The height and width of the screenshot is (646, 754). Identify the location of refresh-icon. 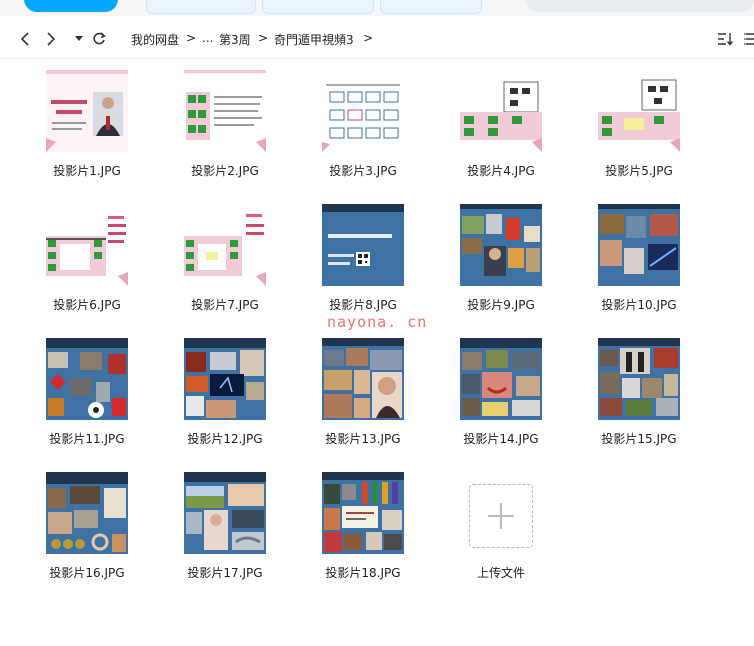
(99, 39).